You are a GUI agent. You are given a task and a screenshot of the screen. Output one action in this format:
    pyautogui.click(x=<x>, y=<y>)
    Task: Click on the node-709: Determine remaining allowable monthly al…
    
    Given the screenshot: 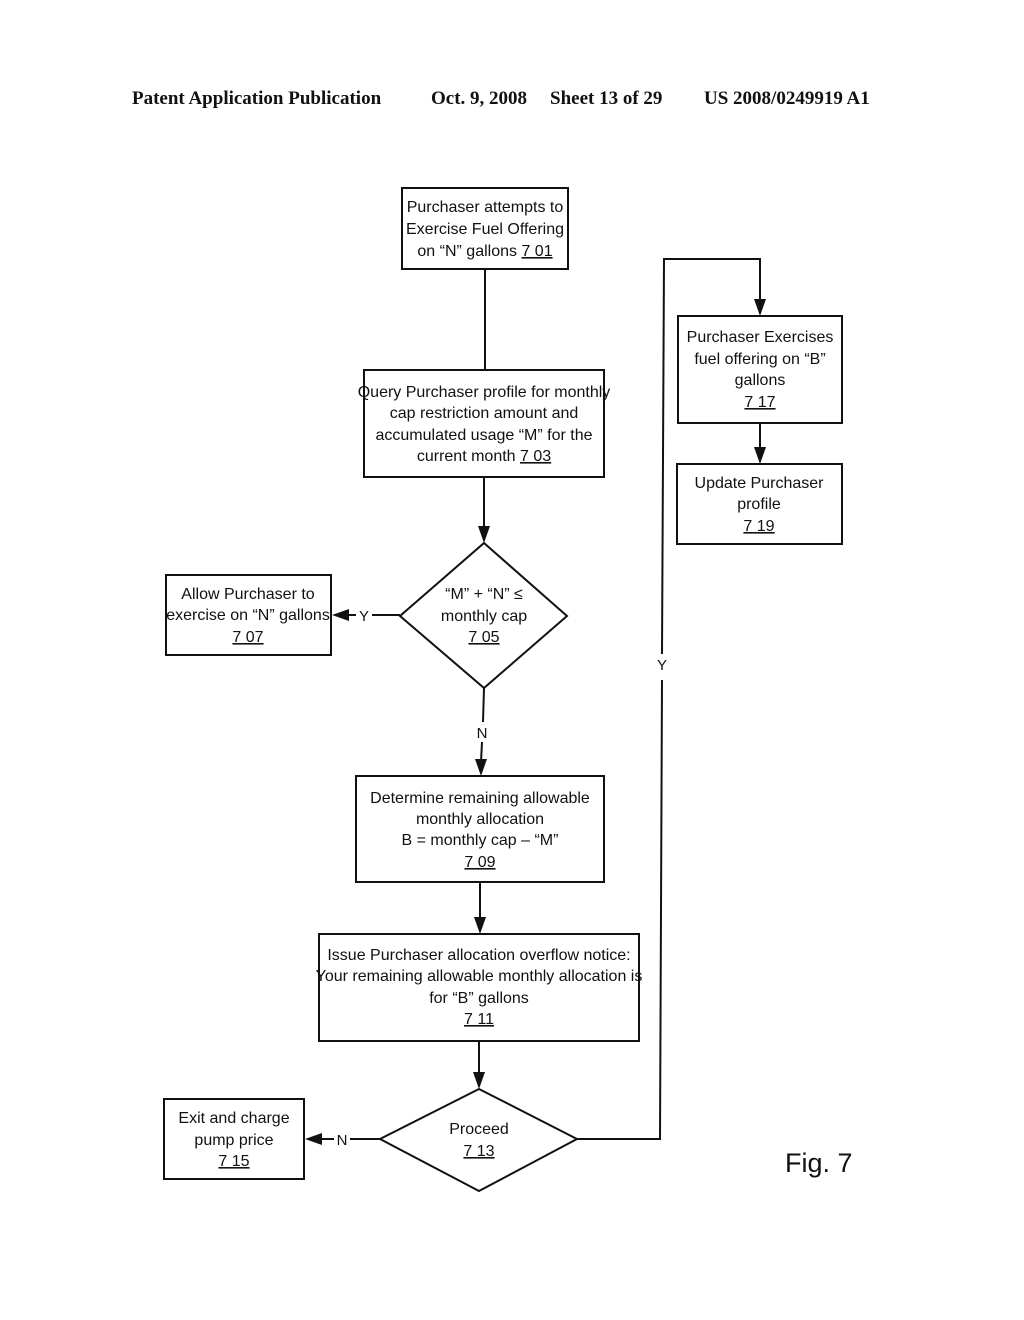 What is the action you would take?
    pyautogui.click(x=480, y=829)
    